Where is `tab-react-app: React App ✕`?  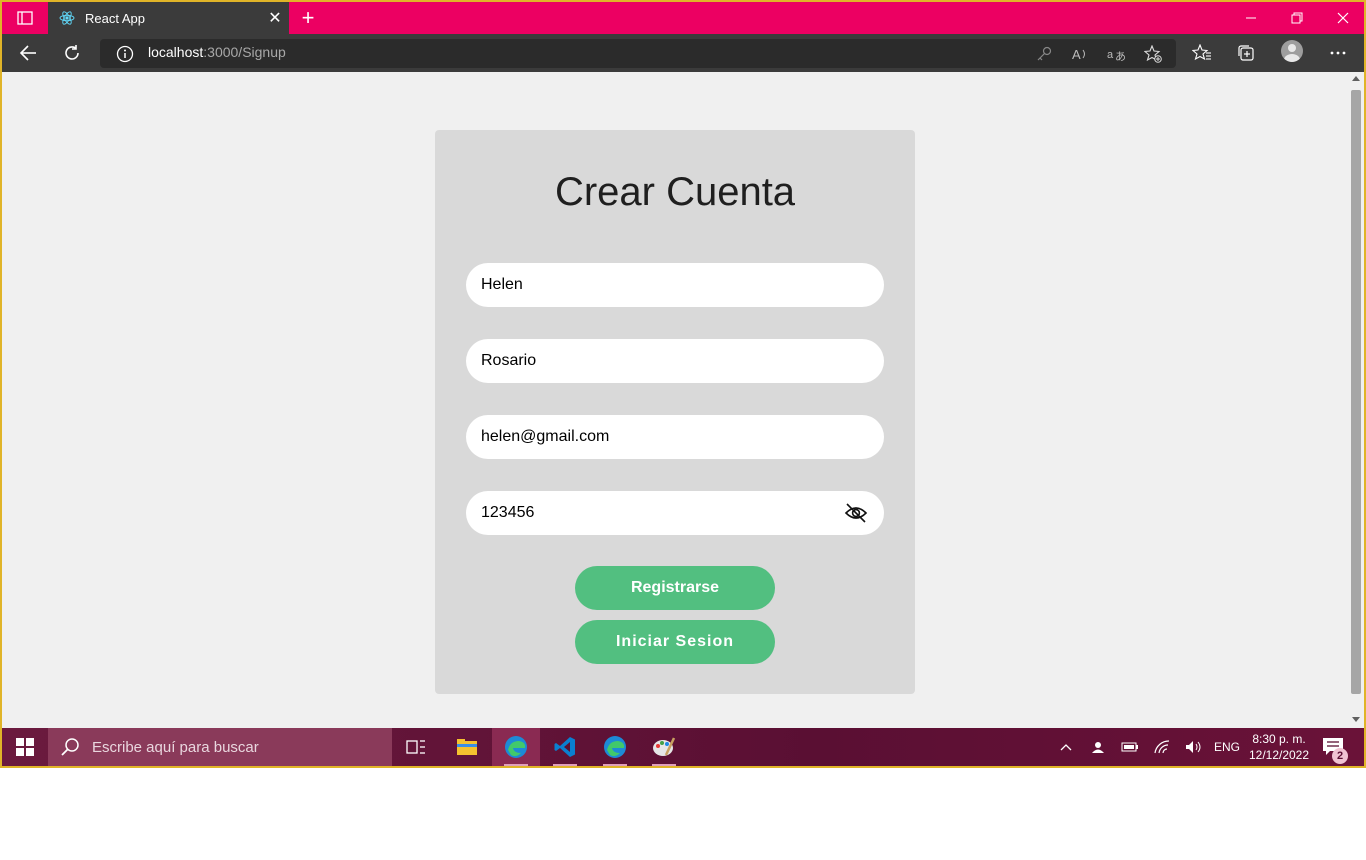
tab-react-app: React App ✕ is located at coordinates (168, 18).